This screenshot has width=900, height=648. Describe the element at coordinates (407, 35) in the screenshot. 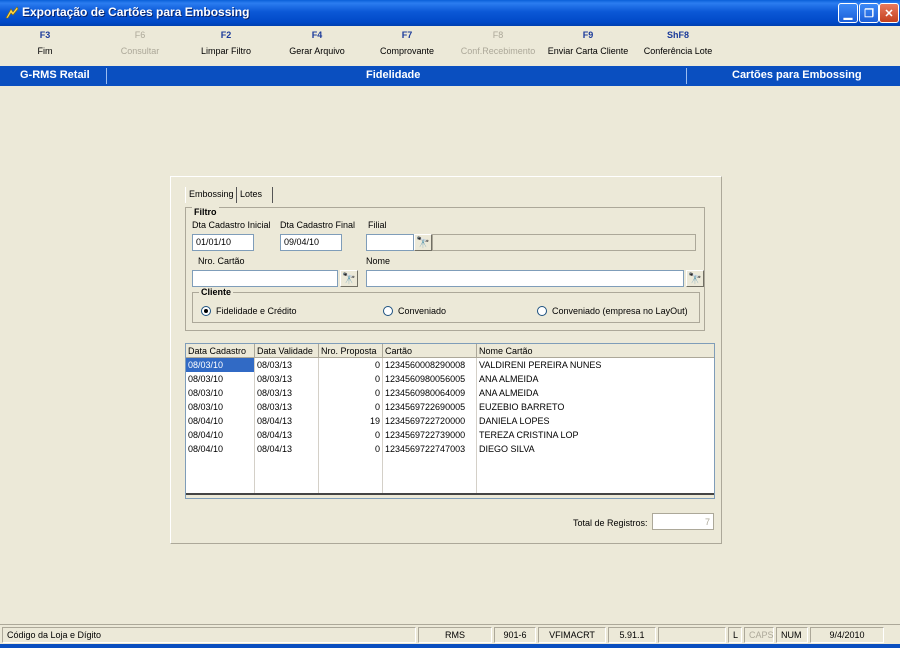

I see `fkey-key: F7` at that location.